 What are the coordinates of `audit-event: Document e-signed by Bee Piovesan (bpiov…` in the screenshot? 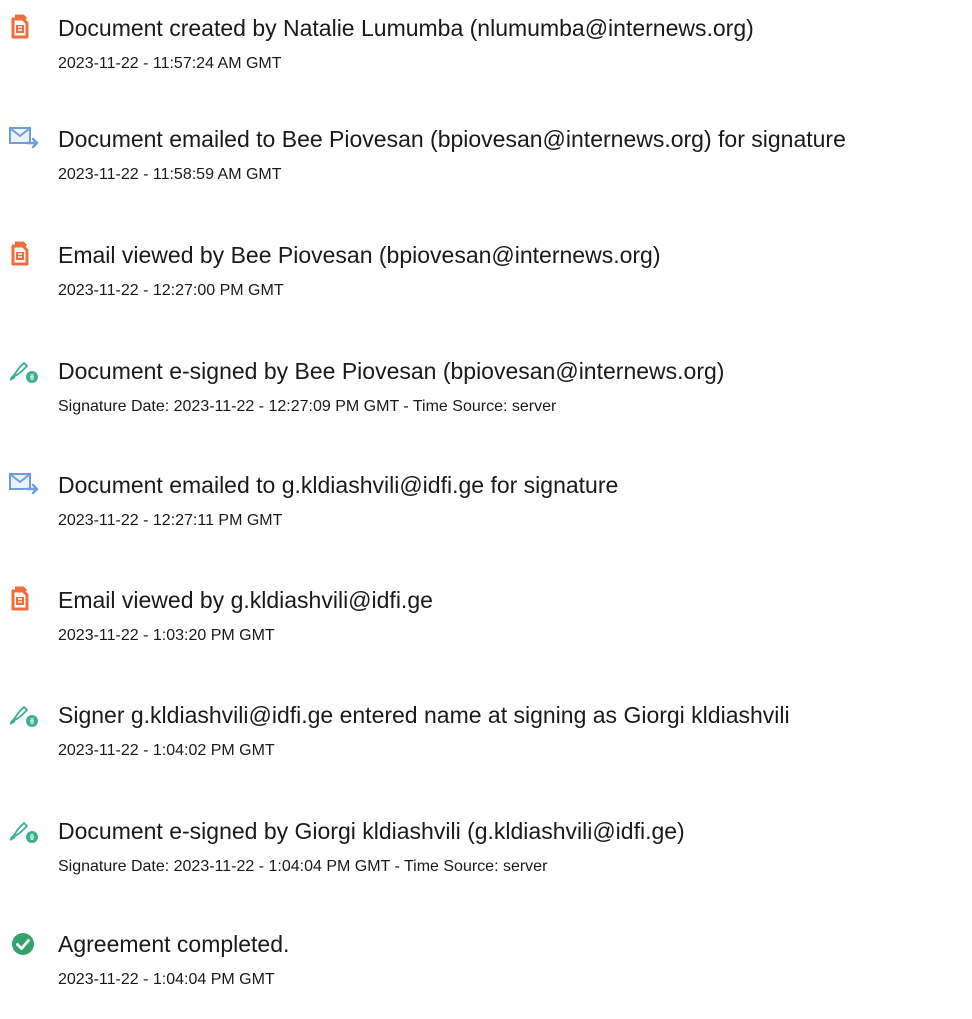 It's located at (486, 401).